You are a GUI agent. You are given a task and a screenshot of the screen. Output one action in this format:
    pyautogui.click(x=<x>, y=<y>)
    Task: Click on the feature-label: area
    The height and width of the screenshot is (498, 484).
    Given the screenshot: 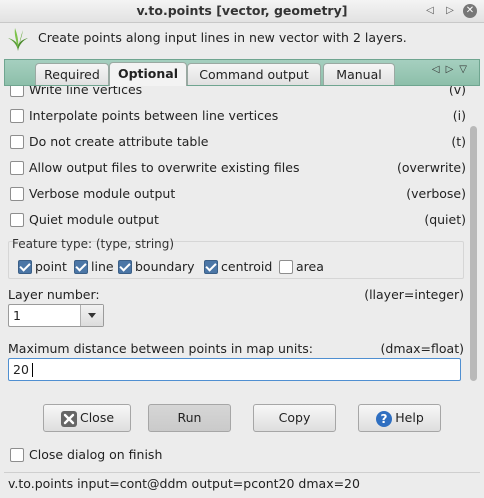 What is the action you would take?
    pyautogui.click(x=310, y=266)
    